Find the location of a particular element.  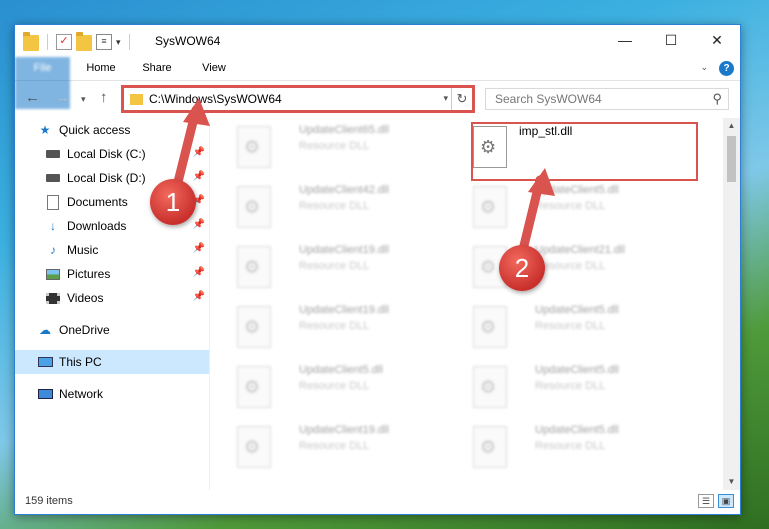

search-input: Search SysWOW64 ⚲ is located at coordinates (607, 99).